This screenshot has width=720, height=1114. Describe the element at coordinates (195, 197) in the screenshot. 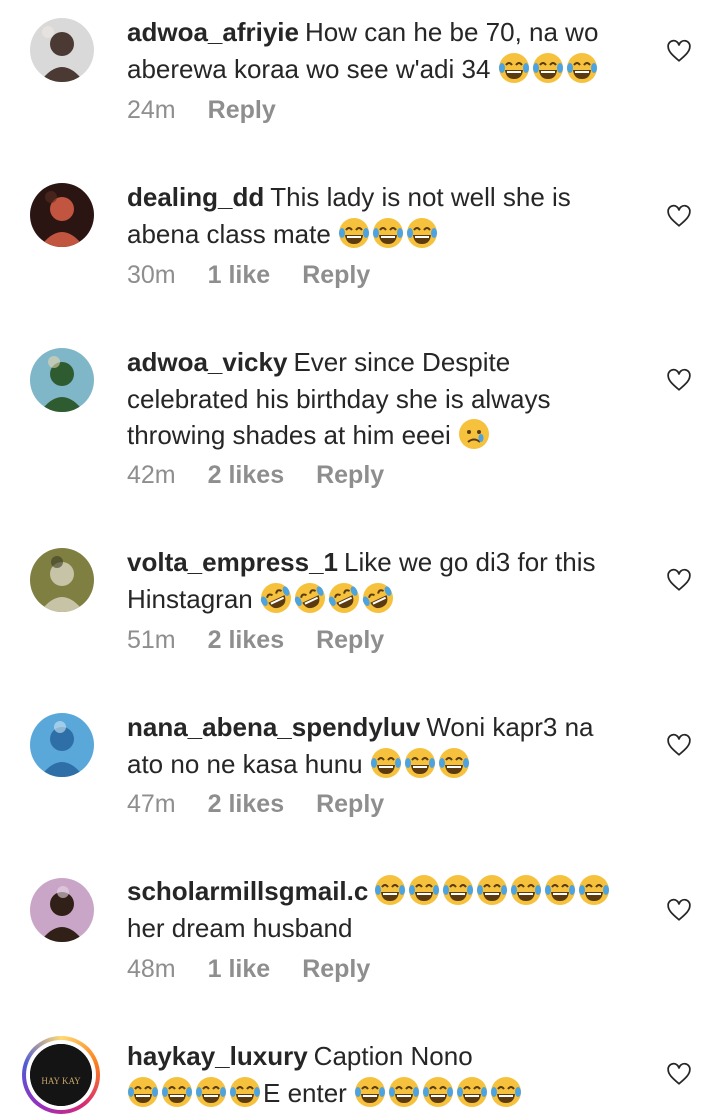

I see `comment-username: dealing_dd` at that location.